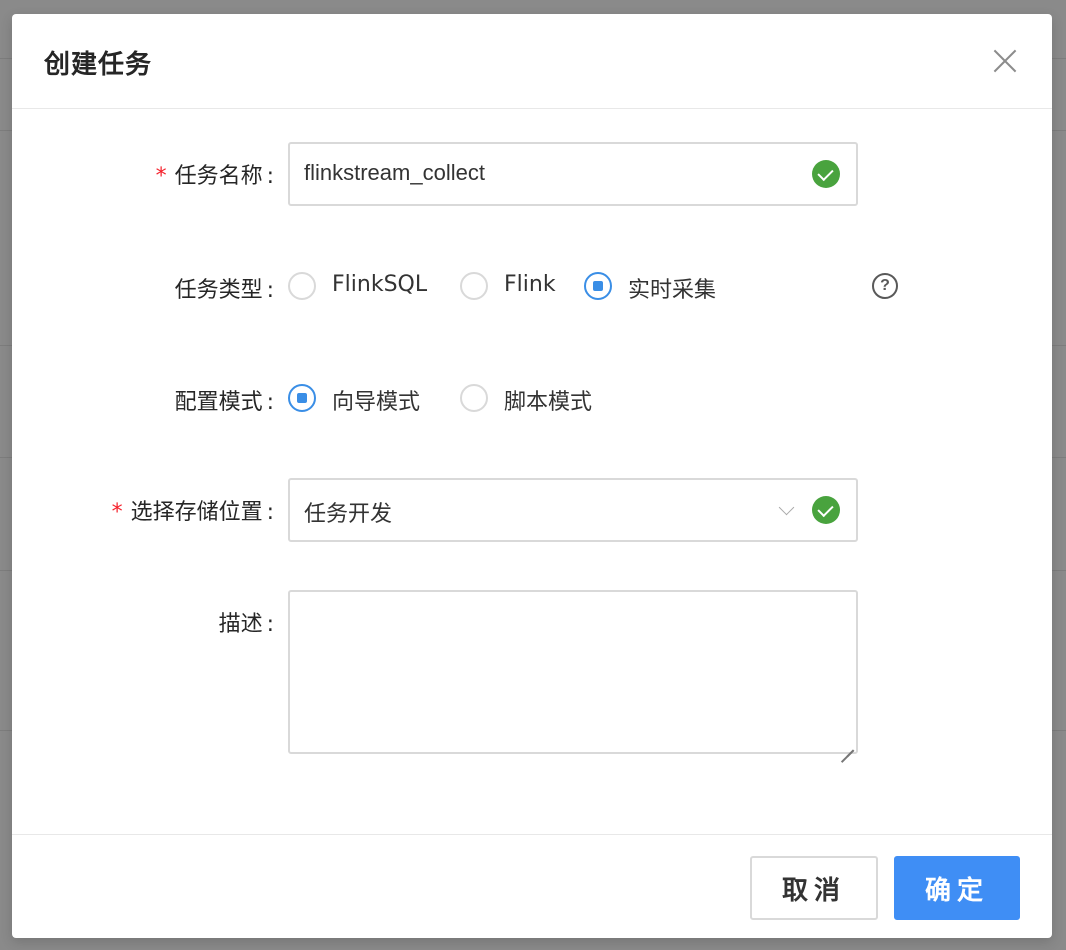 The width and height of the screenshot is (1066, 950). What do you see at coordinates (573, 672) in the screenshot?
I see `description-textarea` at bounding box center [573, 672].